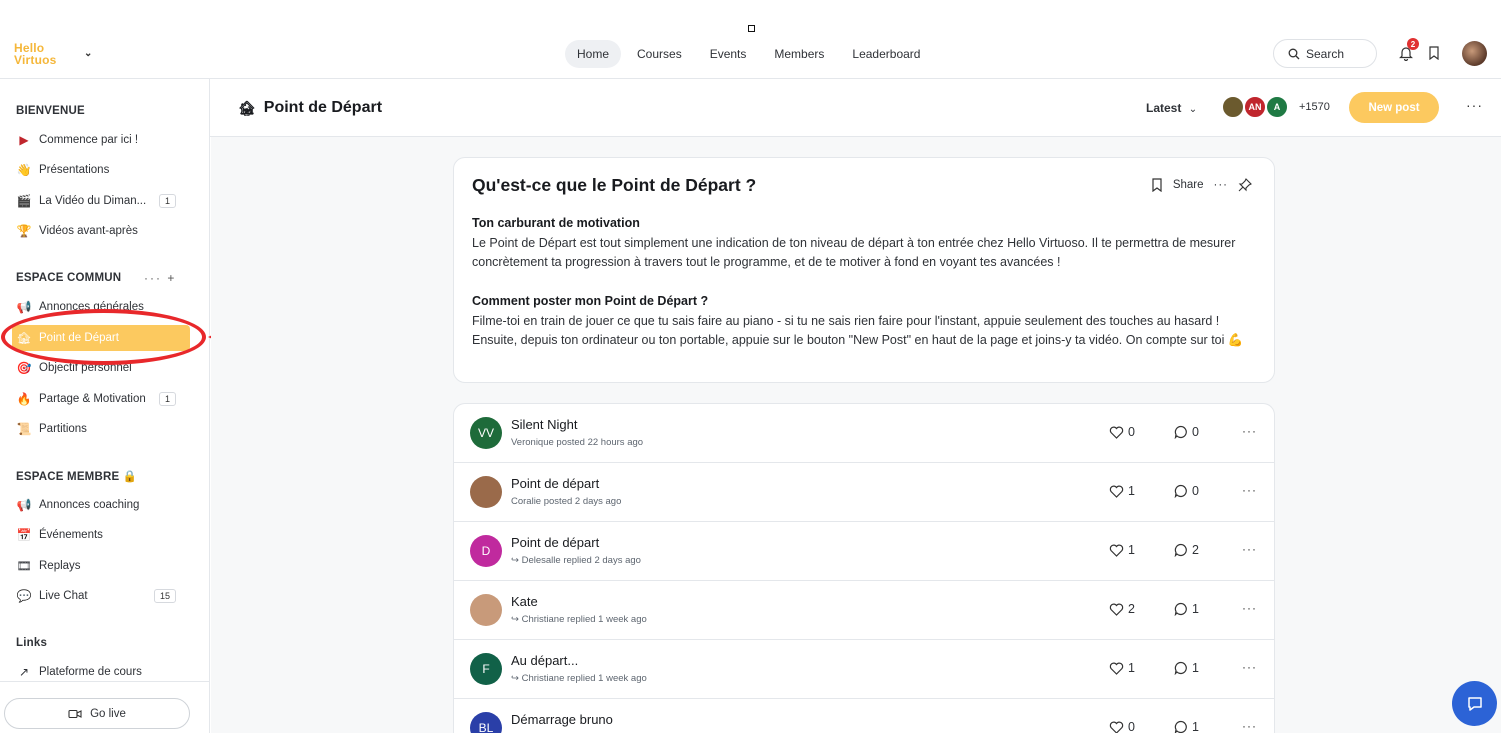 The height and width of the screenshot is (733, 1501). I want to click on sidebar-item-annonces-generales: 📢 Annonces générales, so click(103, 307).